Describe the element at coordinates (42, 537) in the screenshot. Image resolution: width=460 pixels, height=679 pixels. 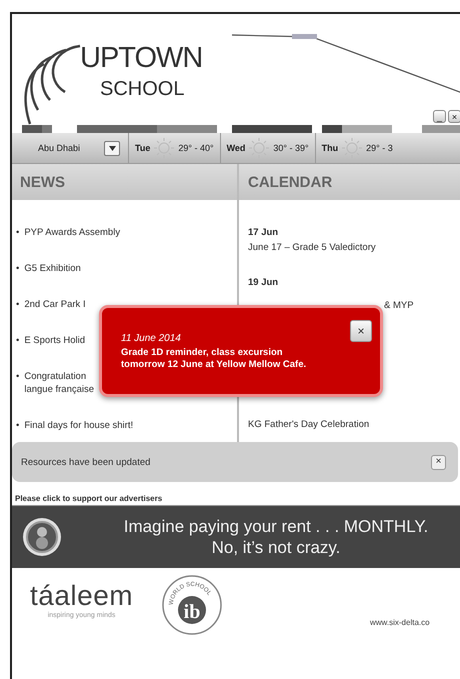
I see `emblem-icon` at that location.